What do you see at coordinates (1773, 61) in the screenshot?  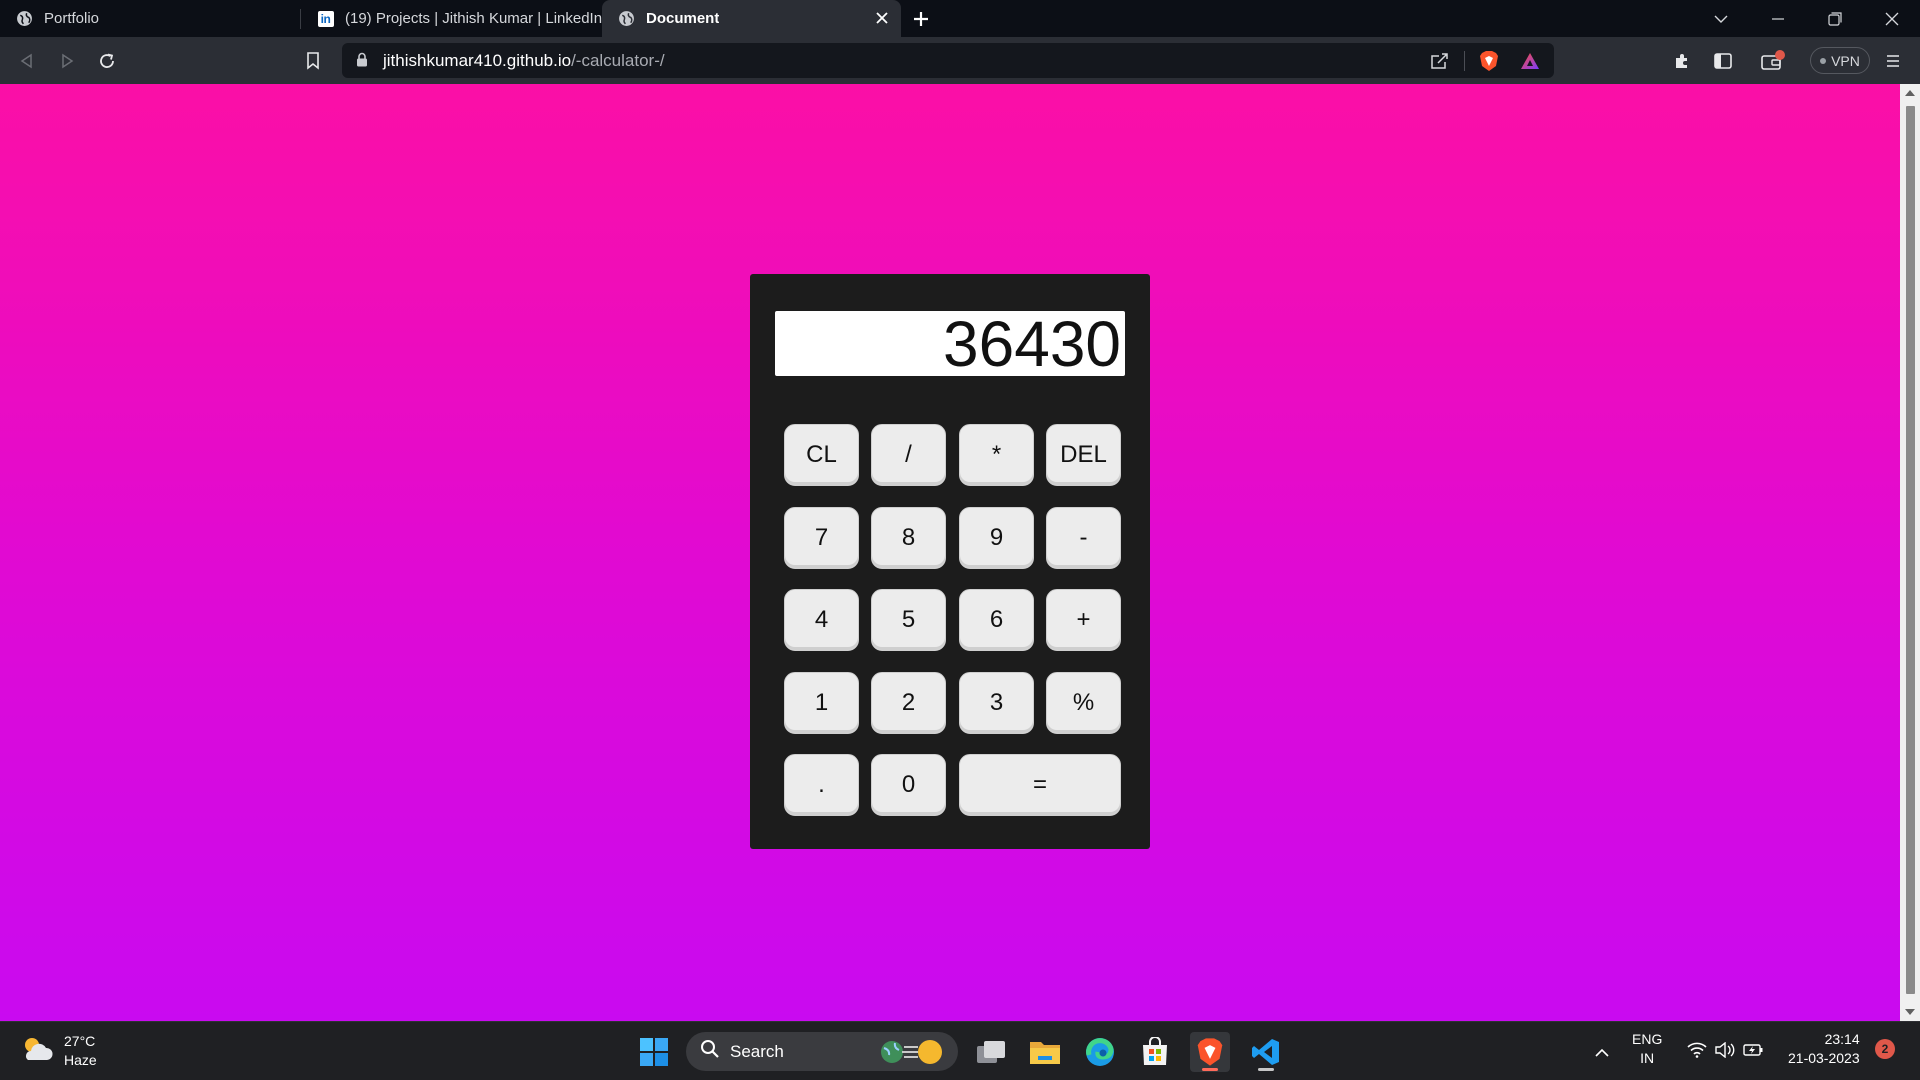 I see `wallet-icon` at bounding box center [1773, 61].